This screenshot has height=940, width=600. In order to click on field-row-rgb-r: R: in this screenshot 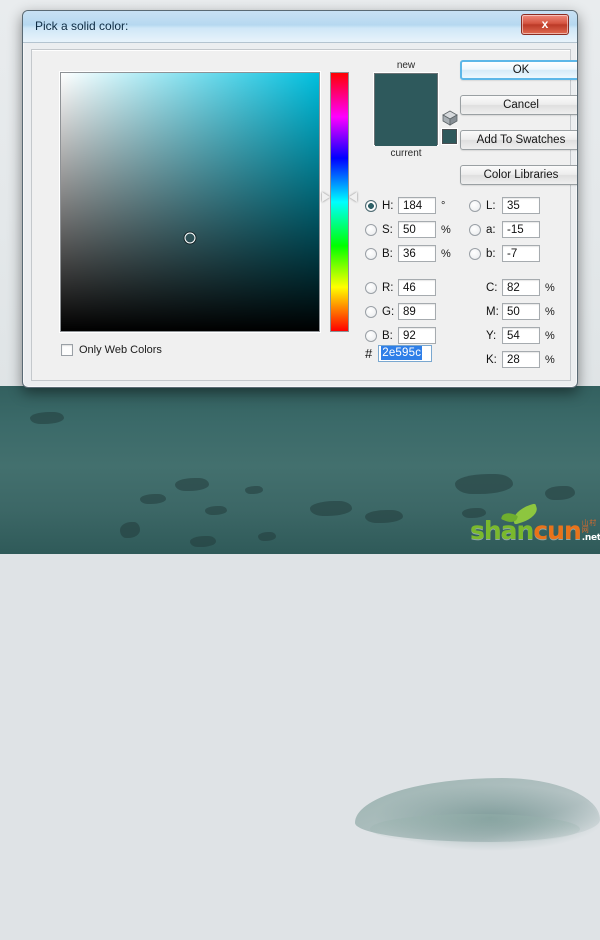, I will do `click(400, 287)`.